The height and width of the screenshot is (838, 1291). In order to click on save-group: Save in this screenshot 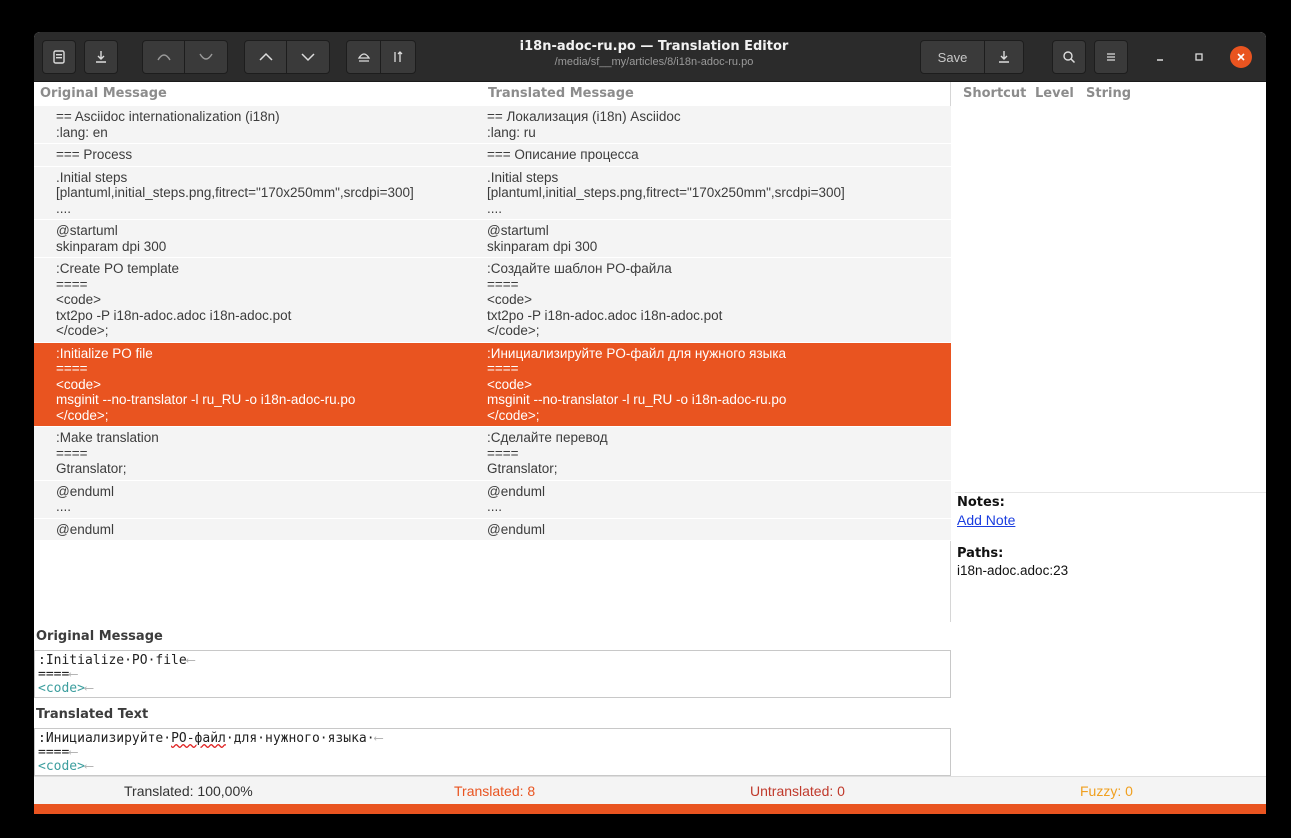, I will do `click(972, 57)`.